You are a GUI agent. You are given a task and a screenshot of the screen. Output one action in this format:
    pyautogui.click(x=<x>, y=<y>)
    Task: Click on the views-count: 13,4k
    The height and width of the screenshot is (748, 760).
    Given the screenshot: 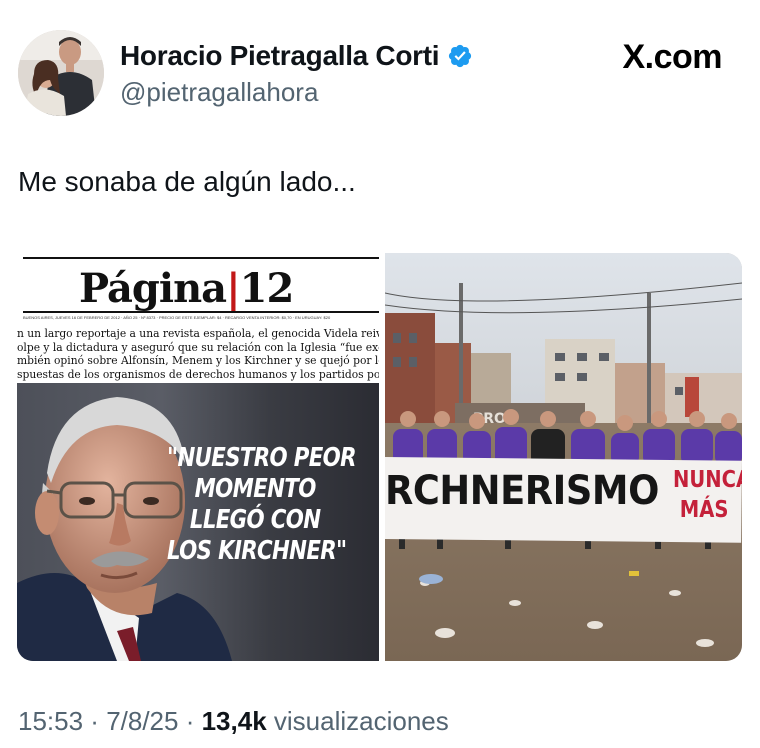 What is the action you would take?
    pyautogui.click(x=234, y=721)
    